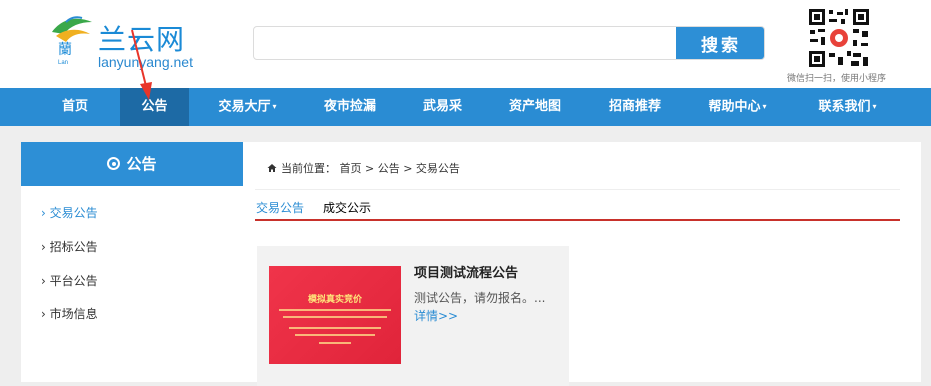 The image size is (931, 386). Describe the element at coordinates (464, 43) in the screenshot. I see `search-input` at that location.